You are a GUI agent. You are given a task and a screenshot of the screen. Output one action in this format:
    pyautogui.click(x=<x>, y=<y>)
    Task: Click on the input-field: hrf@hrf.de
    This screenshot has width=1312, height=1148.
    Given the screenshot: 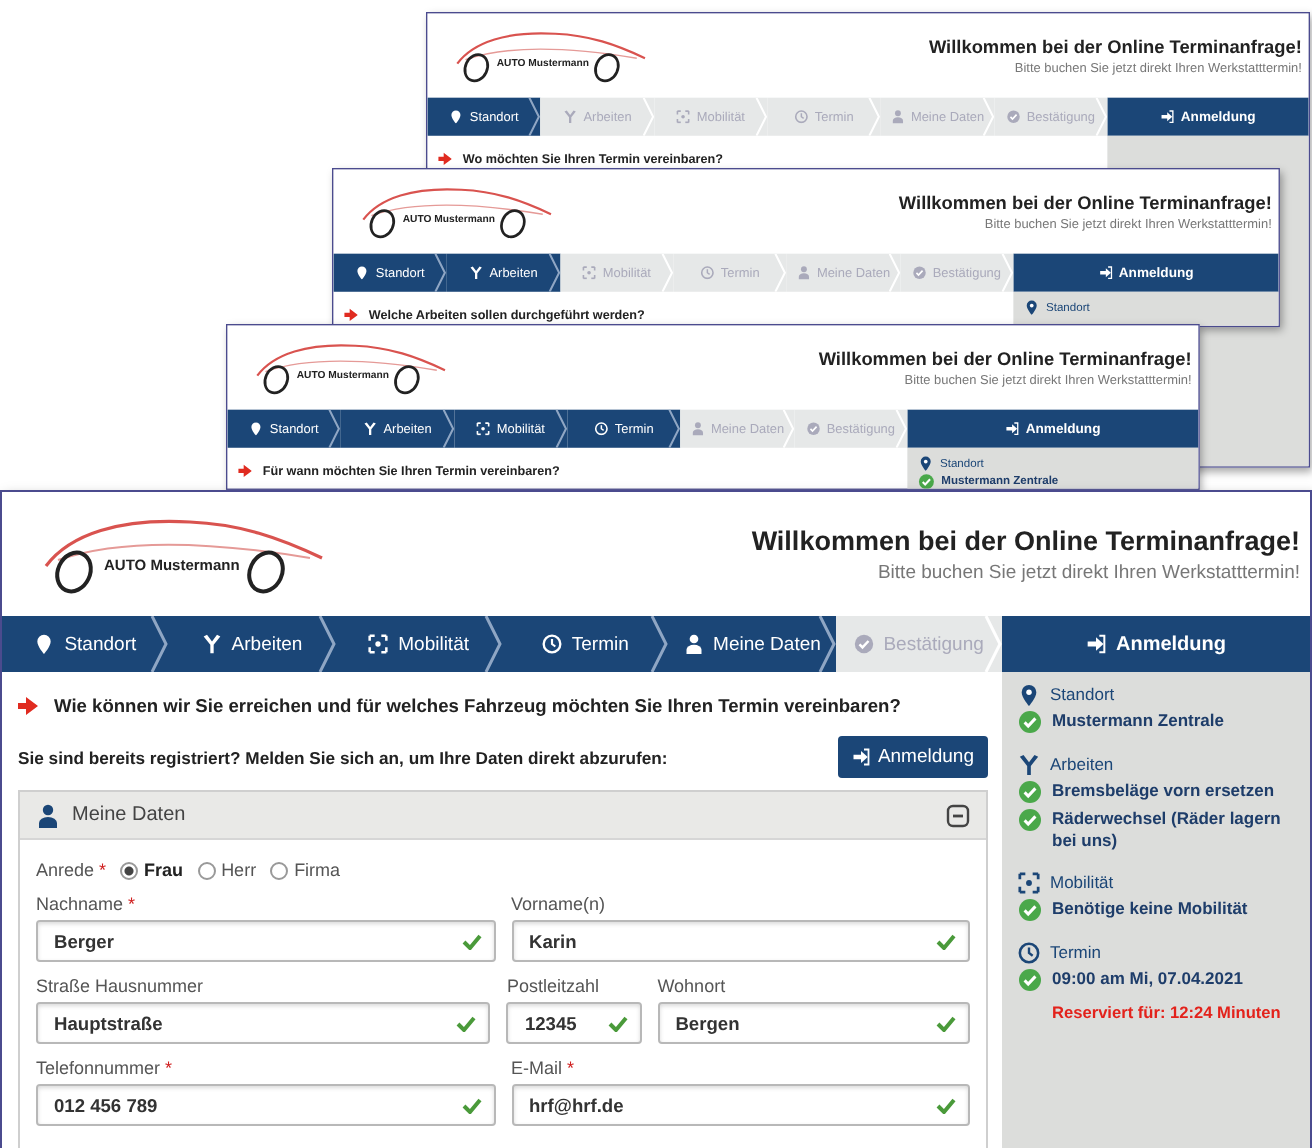 What is the action you would take?
    pyautogui.click(x=740, y=1105)
    